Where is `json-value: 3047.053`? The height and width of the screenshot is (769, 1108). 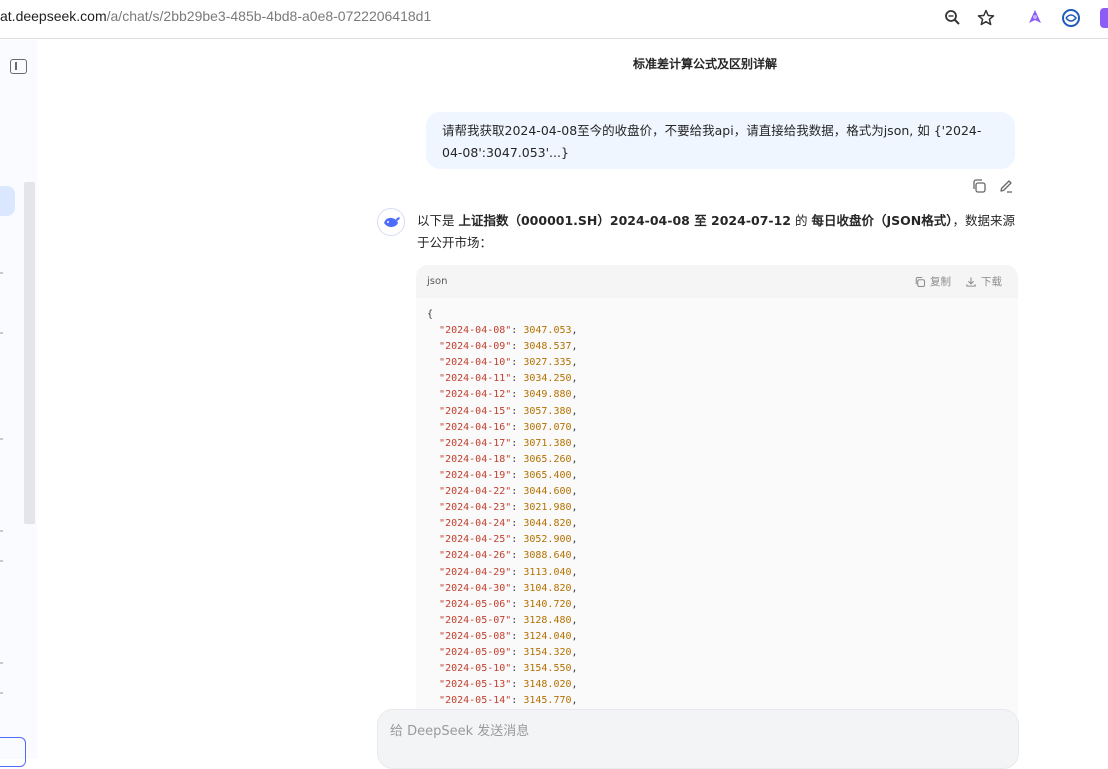 json-value: 3047.053 is located at coordinates (547, 331).